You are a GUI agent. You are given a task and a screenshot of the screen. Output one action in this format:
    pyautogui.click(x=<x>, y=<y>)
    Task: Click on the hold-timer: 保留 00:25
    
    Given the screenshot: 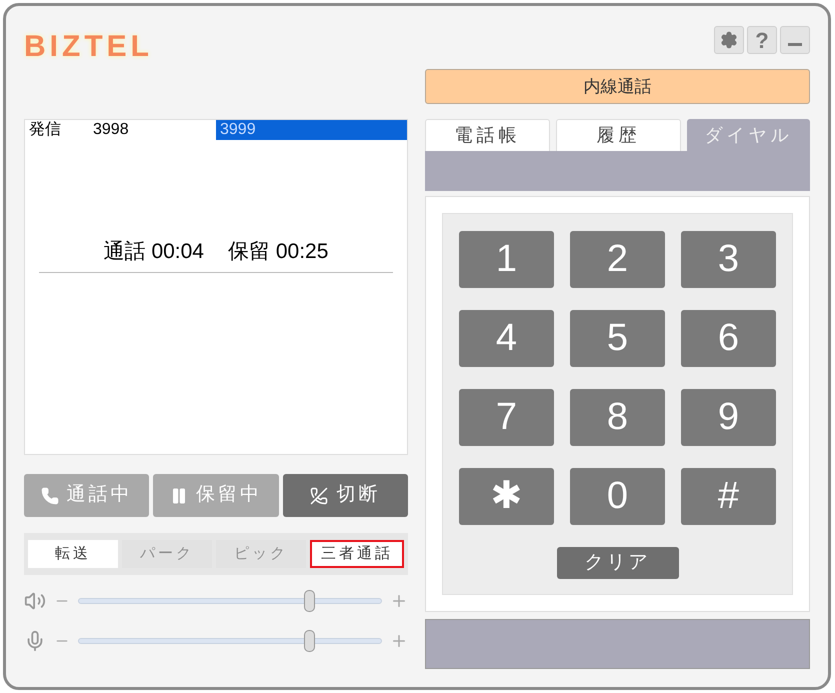 What is the action you would take?
    pyautogui.click(x=278, y=252)
    